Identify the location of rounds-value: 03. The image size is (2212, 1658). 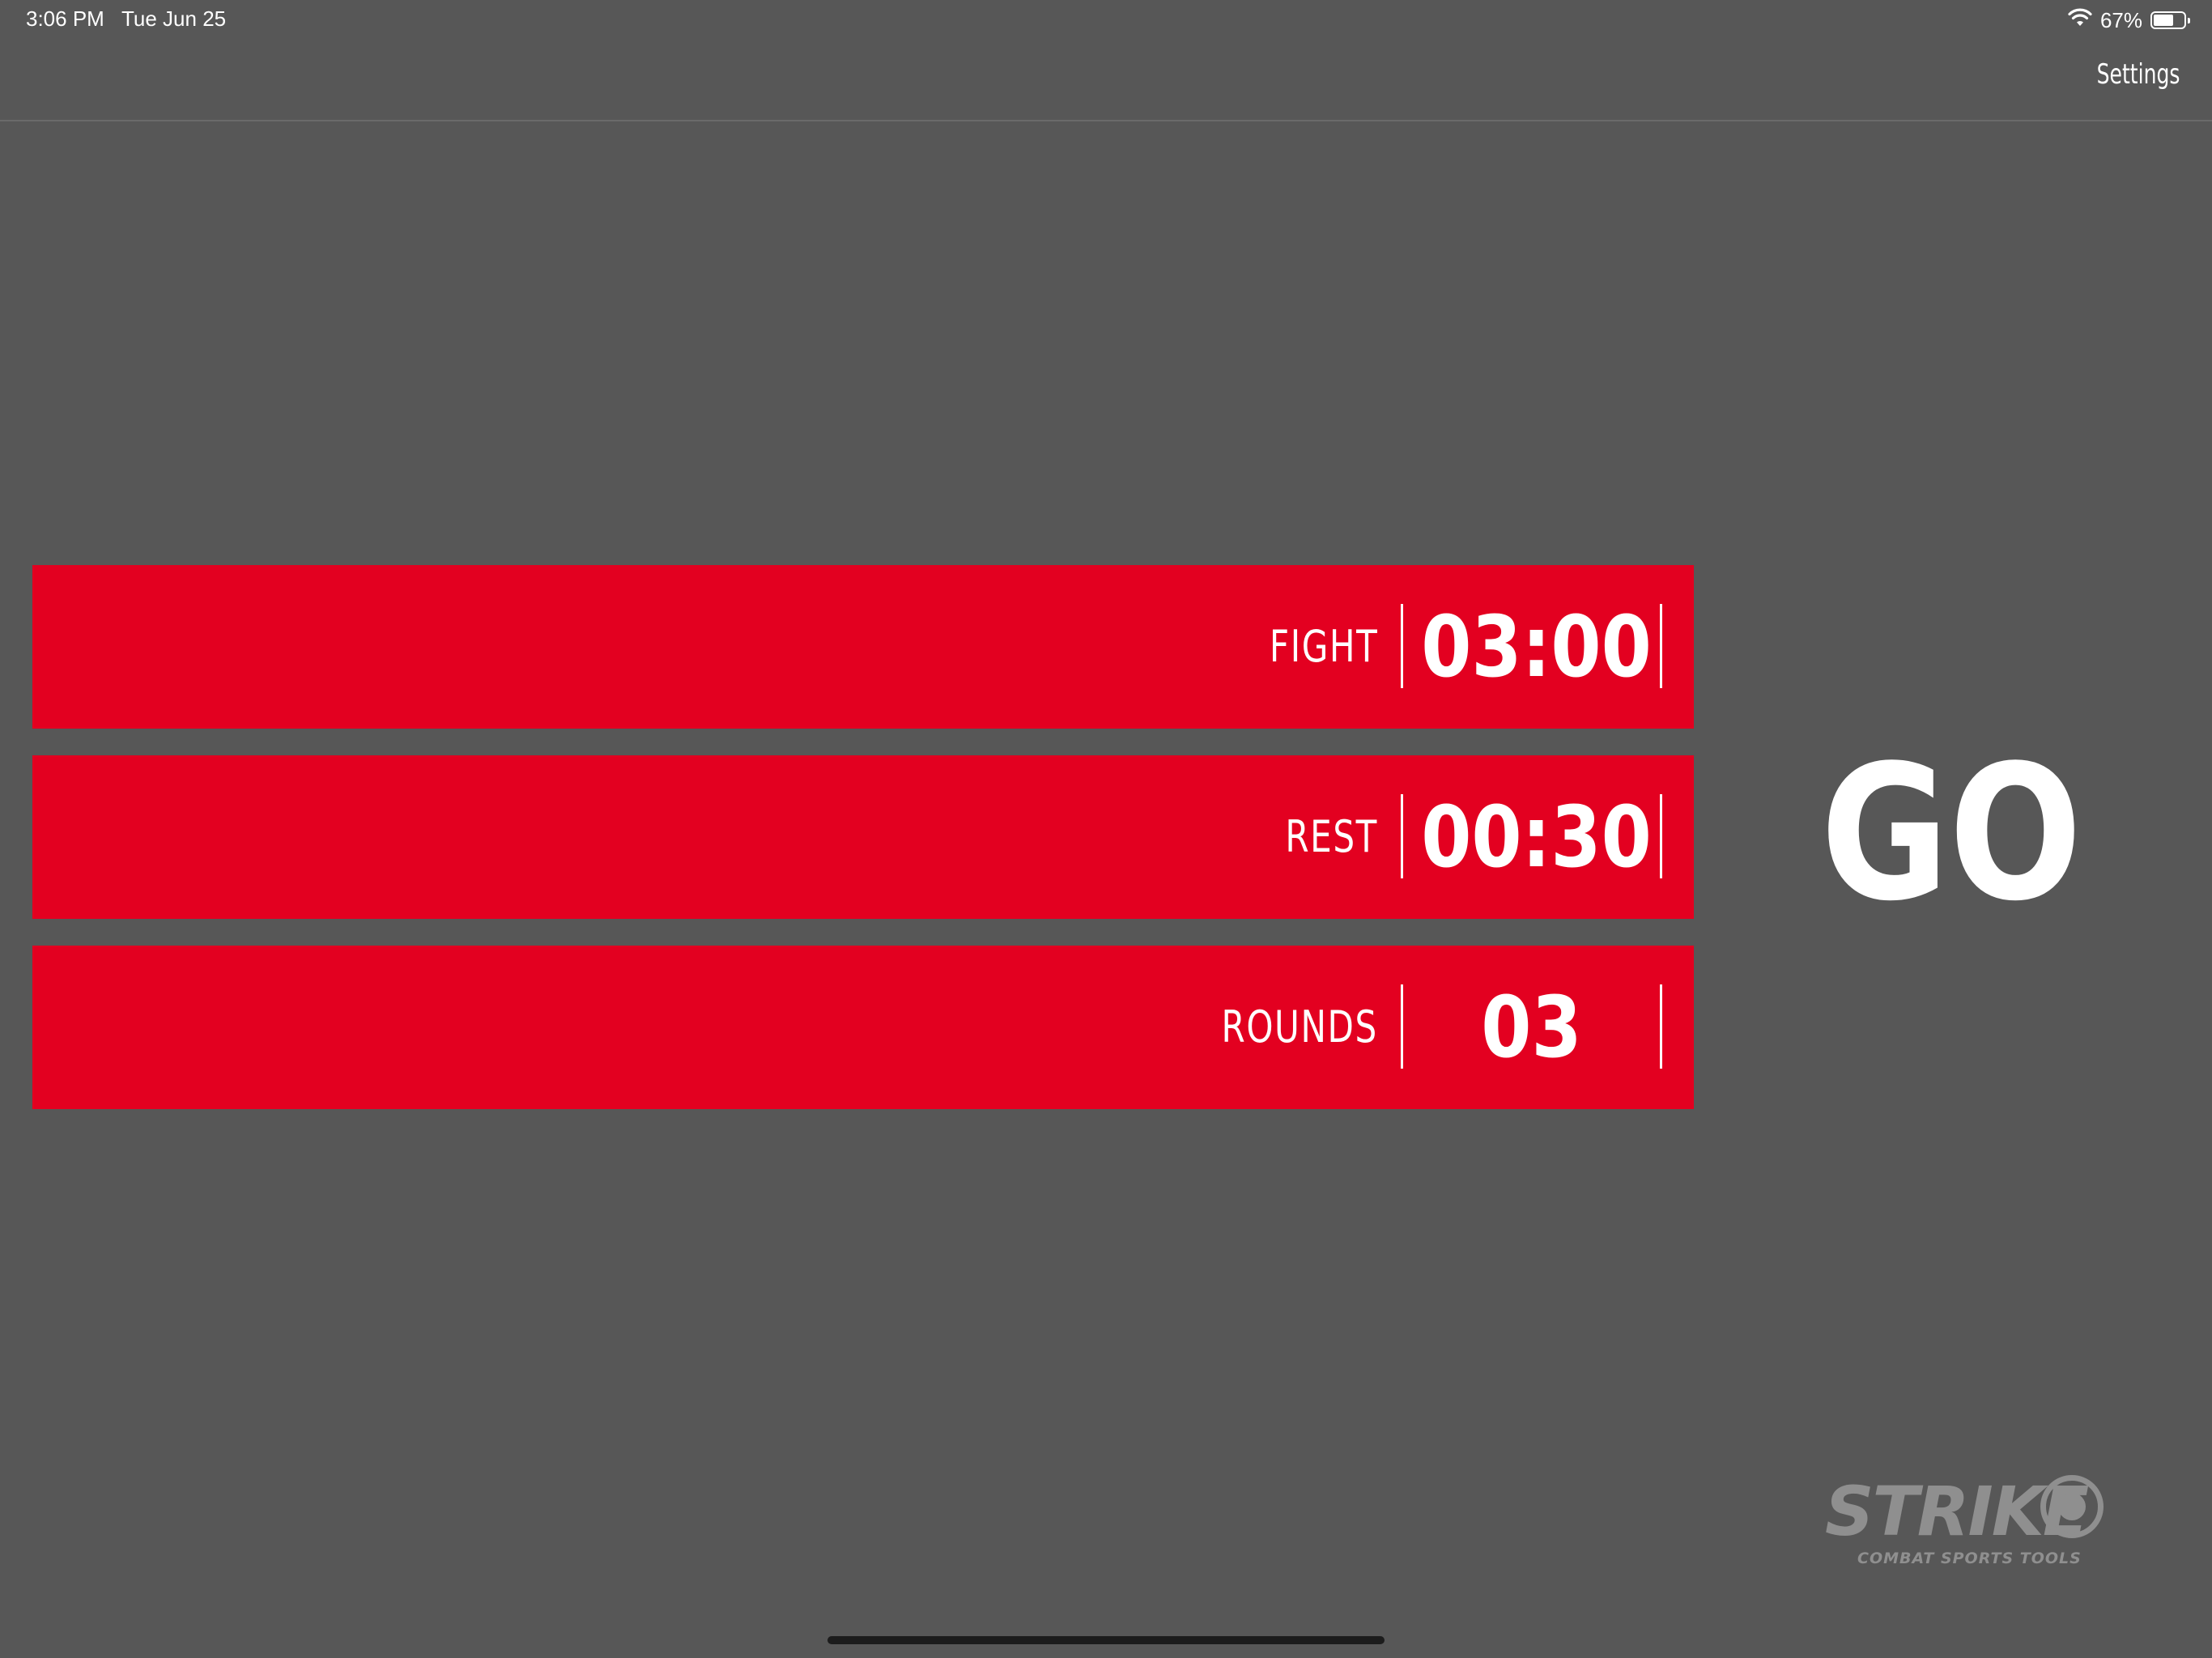
(1532, 1027).